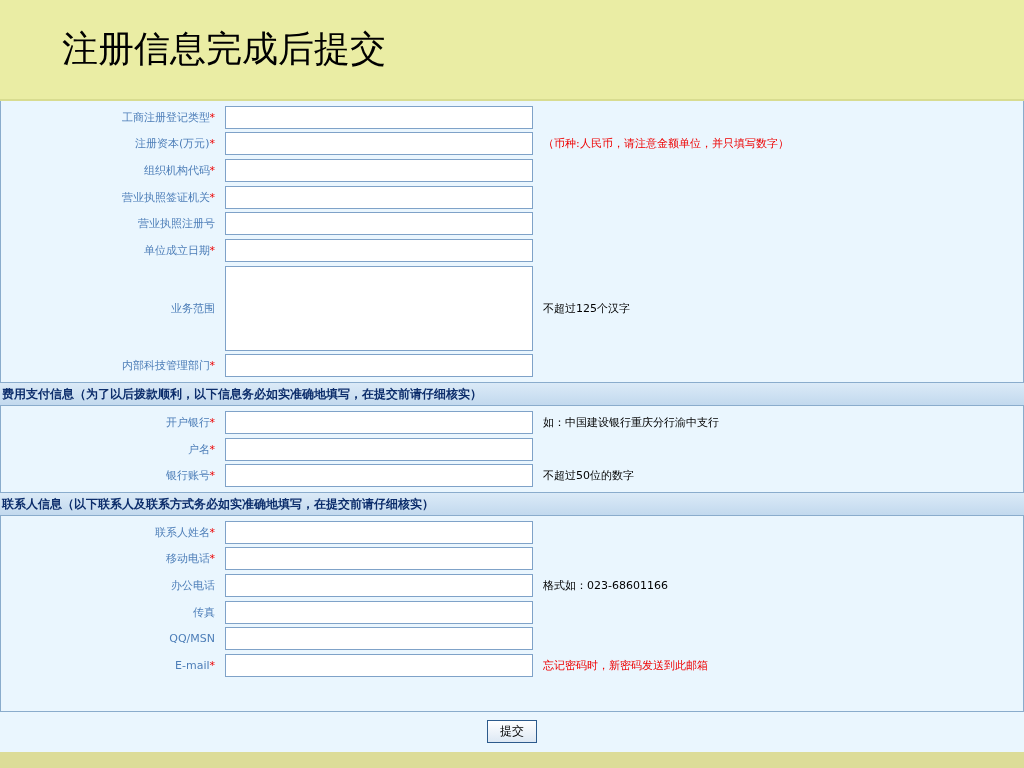 This screenshot has height=768, width=1024. I want to click on field-label: 联系人姓名, so click(182, 532).